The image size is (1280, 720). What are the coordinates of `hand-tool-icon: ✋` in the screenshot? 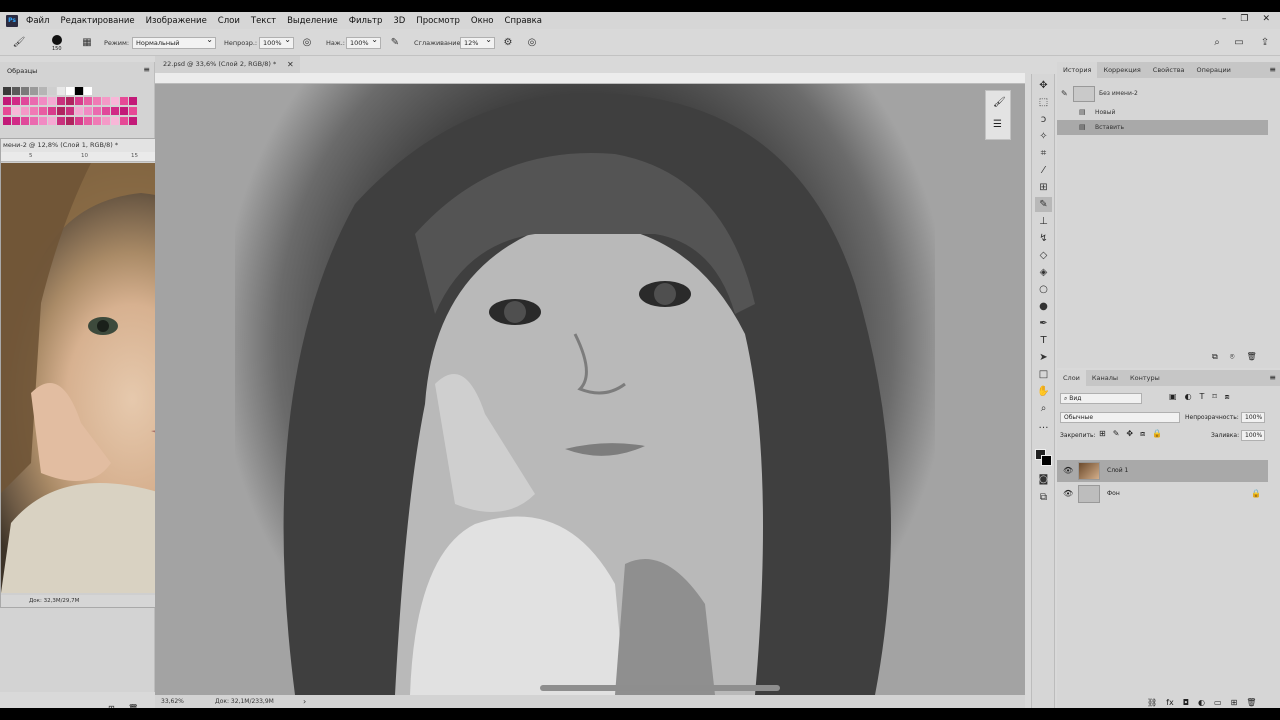 It's located at (1043, 391).